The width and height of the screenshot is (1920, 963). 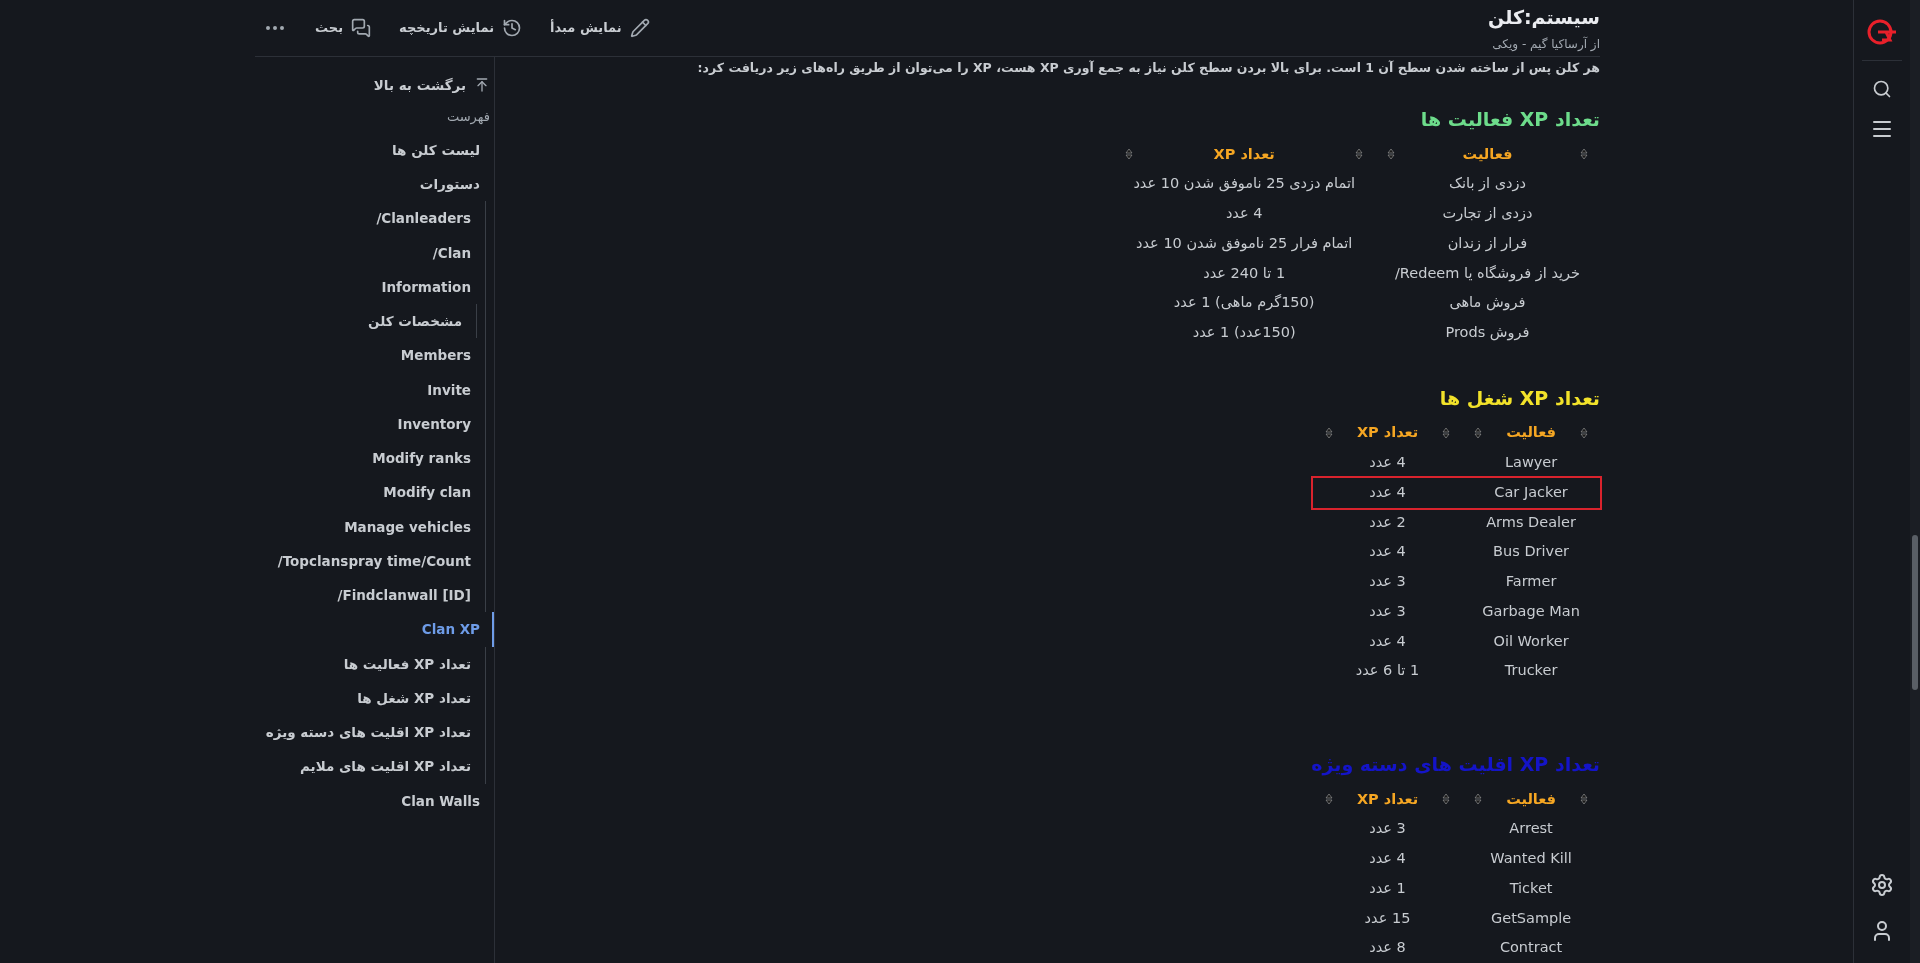 What do you see at coordinates (421, 697) in the screenshot?
I see `toc-link: تعداد XP شغل ها` at bounding box center [421, 697].